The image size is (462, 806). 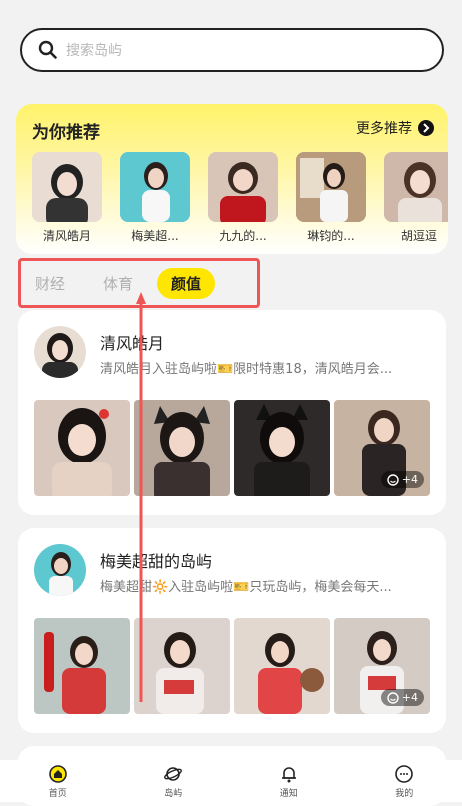 I want to click on recommend-title: 为你推荐, so click(x=66, y=133).